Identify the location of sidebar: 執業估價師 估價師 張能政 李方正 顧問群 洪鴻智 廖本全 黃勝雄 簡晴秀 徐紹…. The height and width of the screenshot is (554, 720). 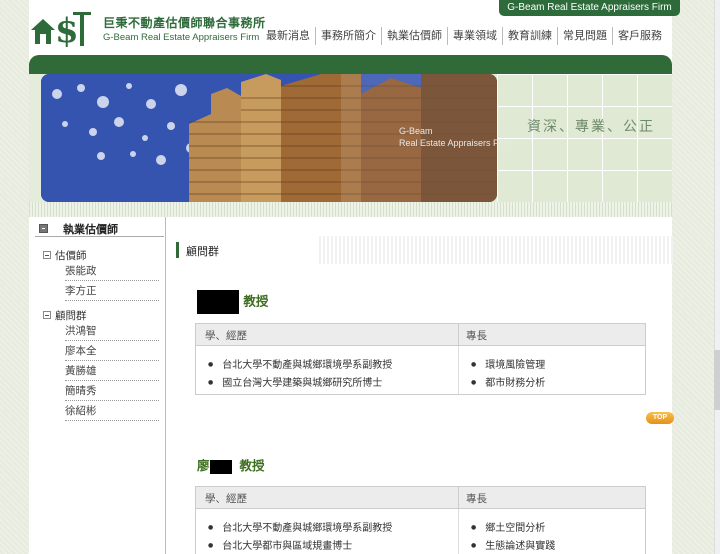
(97, 385).